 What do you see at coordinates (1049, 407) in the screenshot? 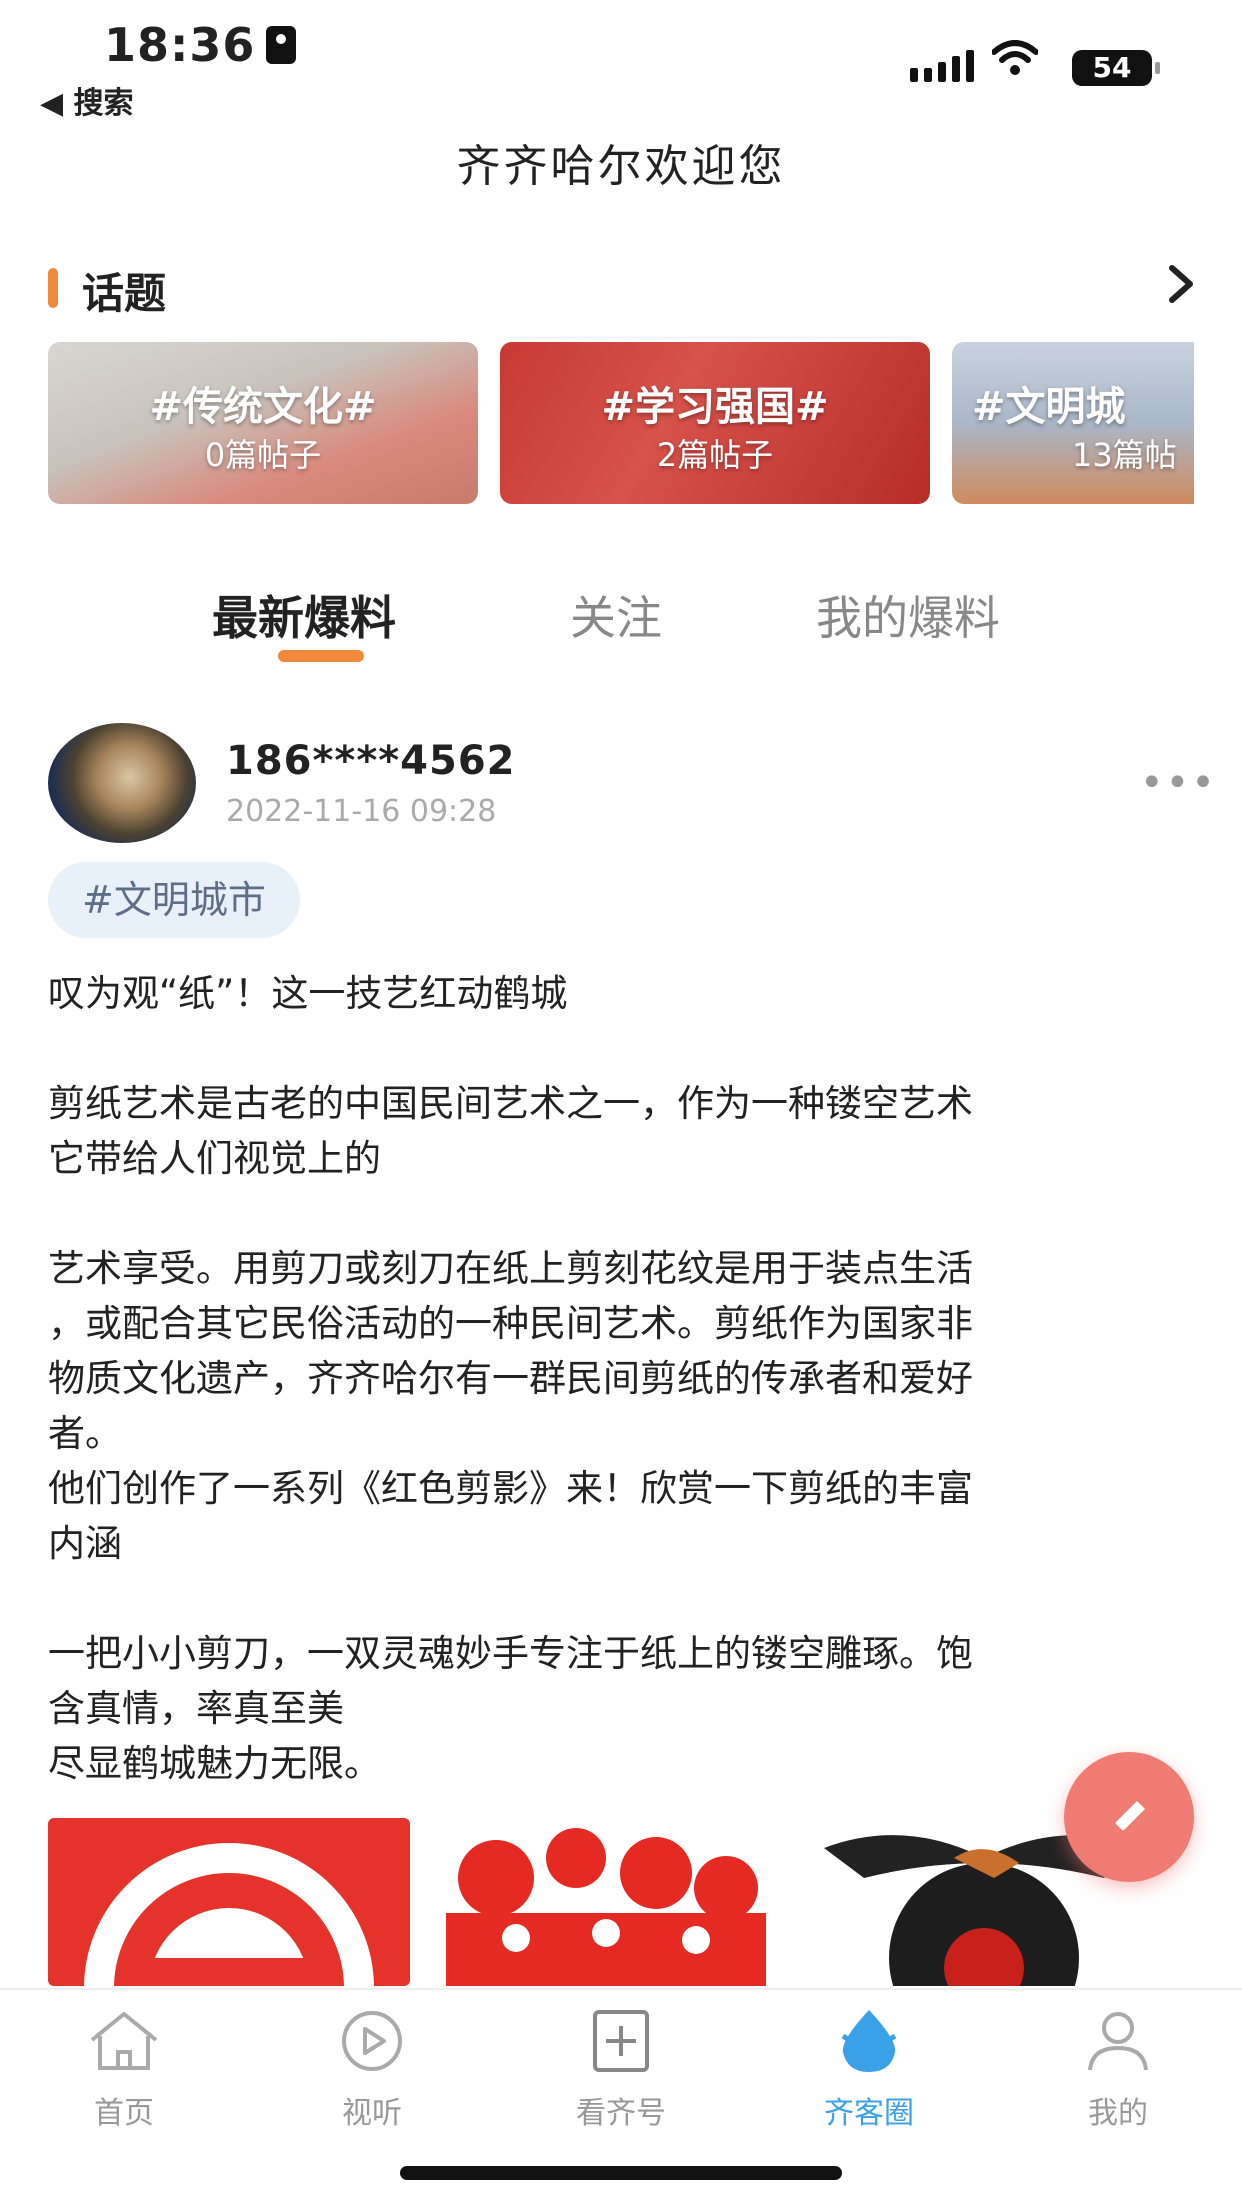
I see `topic-card-name: #文明城` at bounding box center [1049, 407].